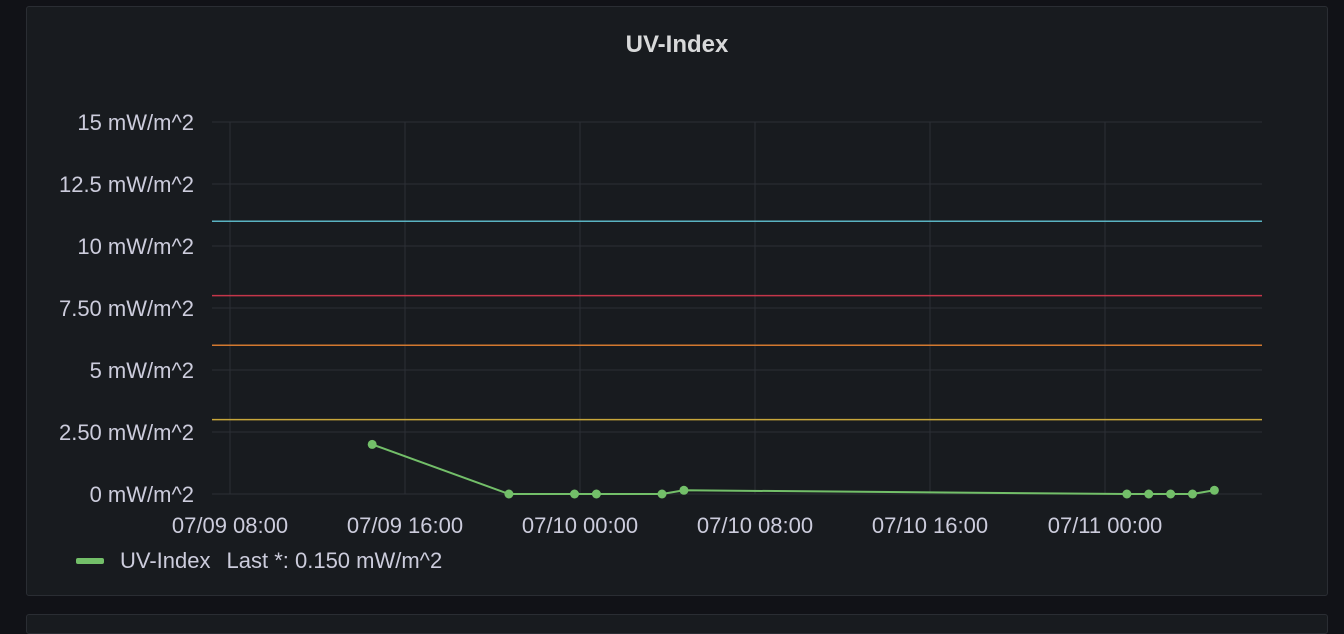  I want to click on y-tick-label: 7.50 mW/m^2, so click(126, 308).